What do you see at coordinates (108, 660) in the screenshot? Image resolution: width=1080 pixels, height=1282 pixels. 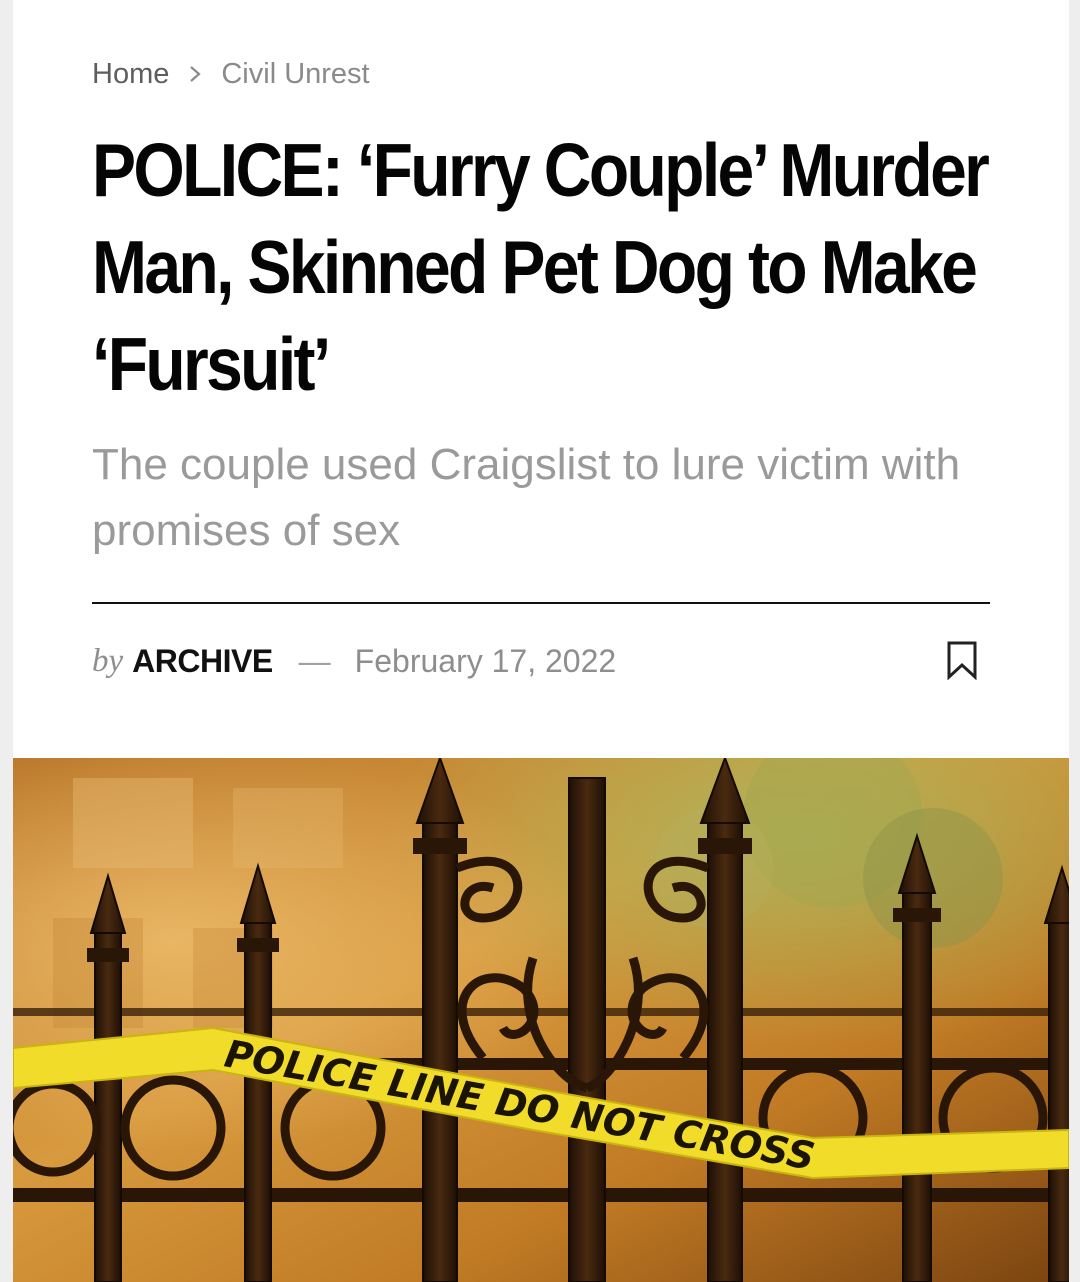 I see `byline-prefix: by` at bounding box center [108, 660].